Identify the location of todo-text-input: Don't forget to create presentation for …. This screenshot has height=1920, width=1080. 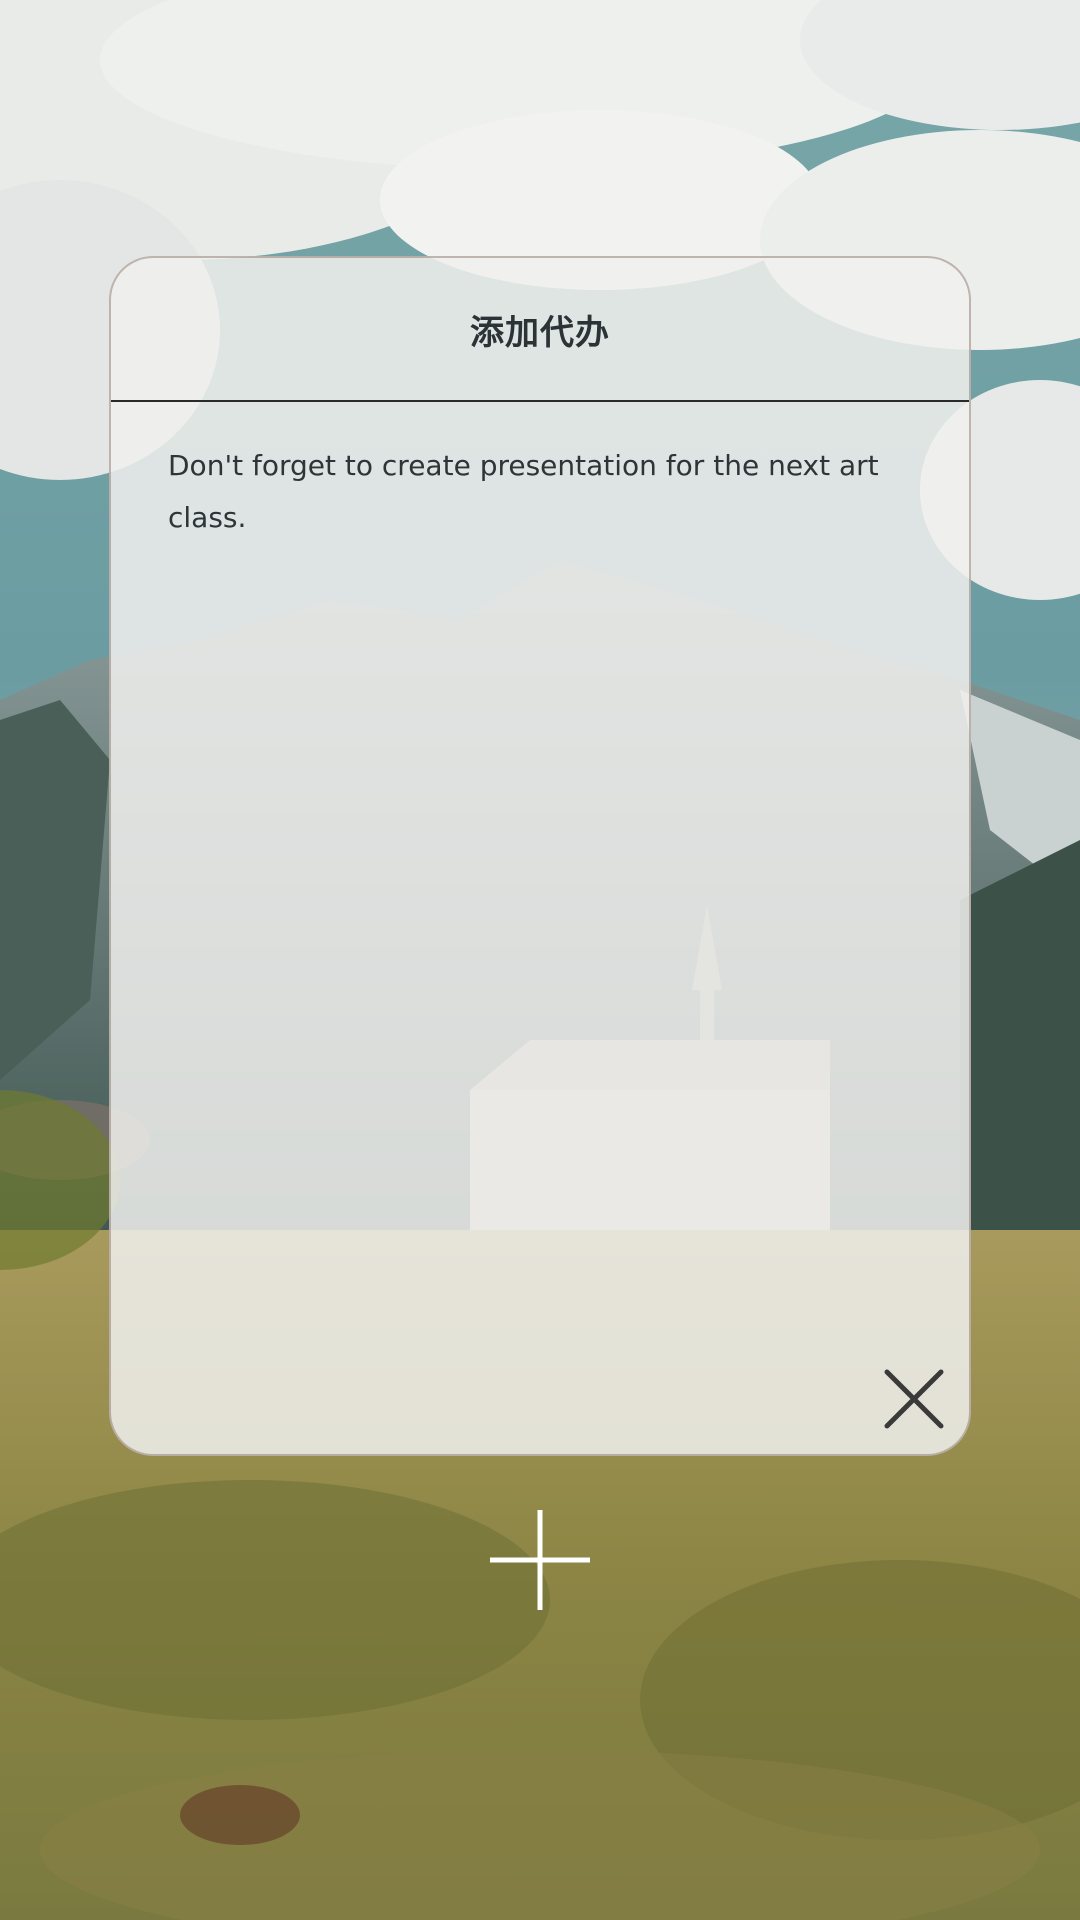
(548, 492).